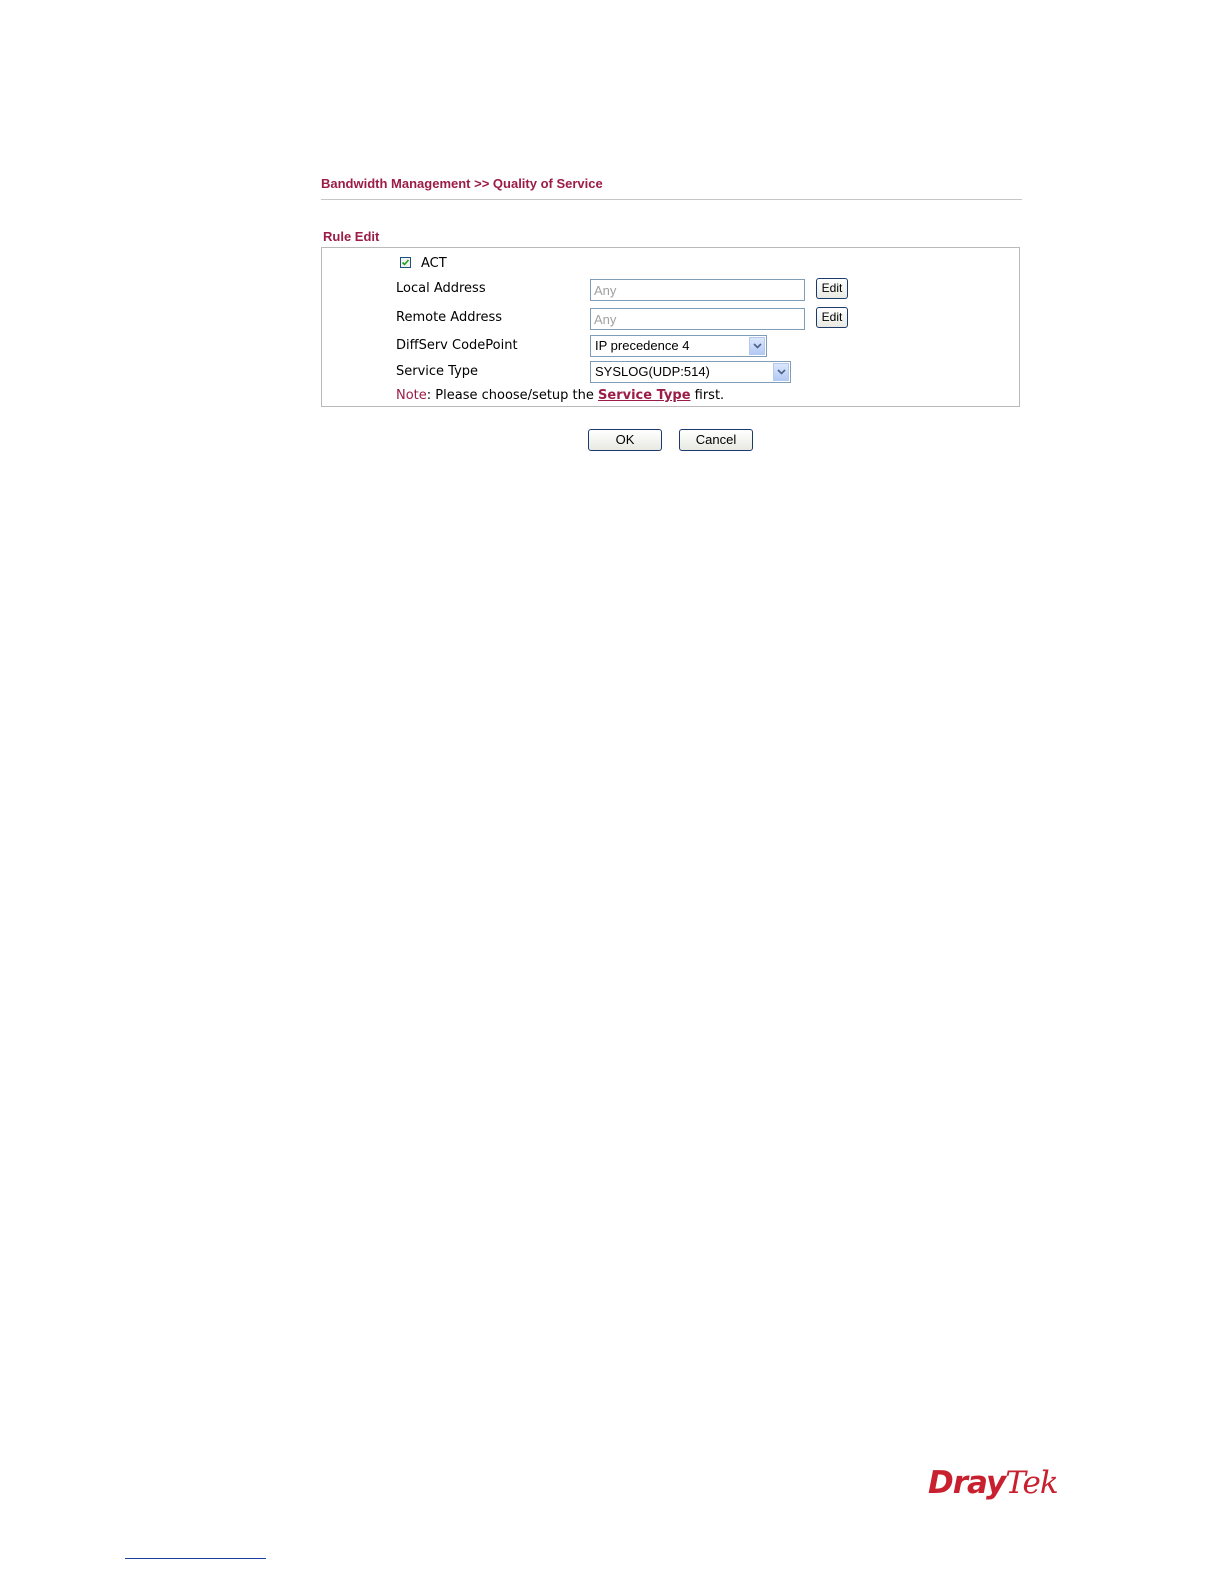 Image resolution: width=1224 pixels, height=1584 pixels. I want to click on act-label: ACT, so click(434, 263).